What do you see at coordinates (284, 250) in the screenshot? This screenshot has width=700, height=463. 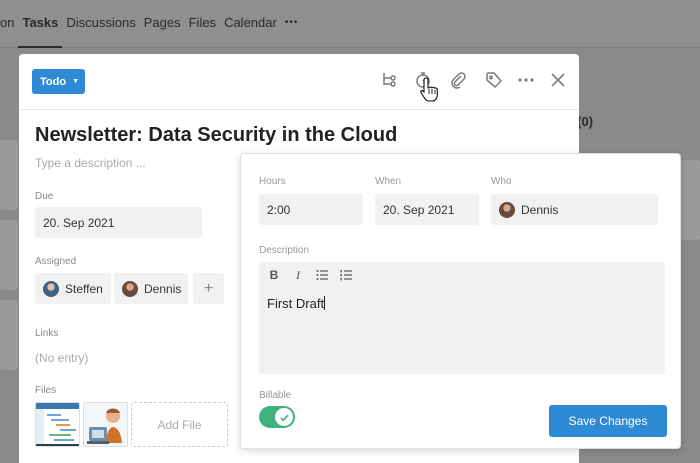 I see `description-label: Description` at bounding box center [284, 250].